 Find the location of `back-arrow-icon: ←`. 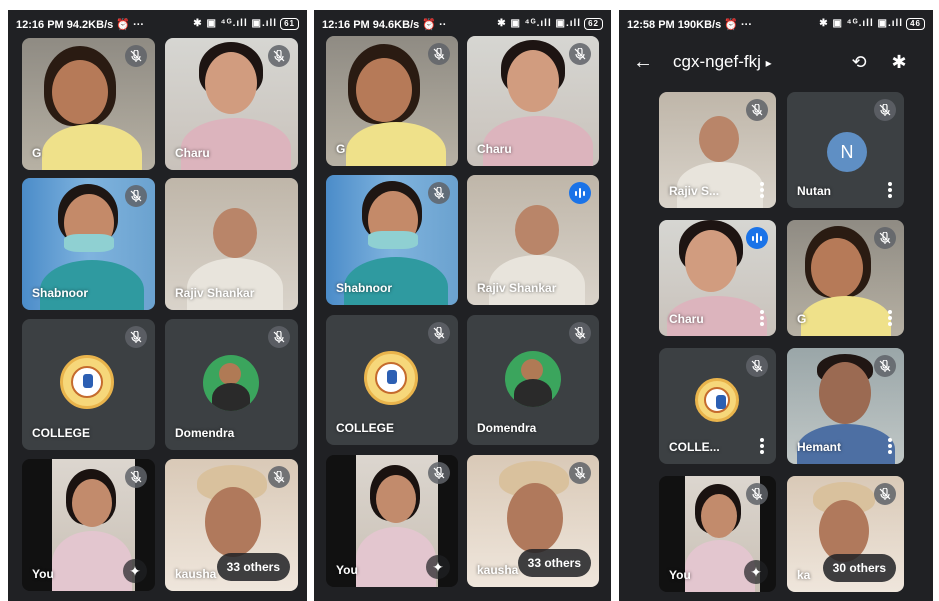

back-arrow-icon: ← is located at coordinates (653, 62).